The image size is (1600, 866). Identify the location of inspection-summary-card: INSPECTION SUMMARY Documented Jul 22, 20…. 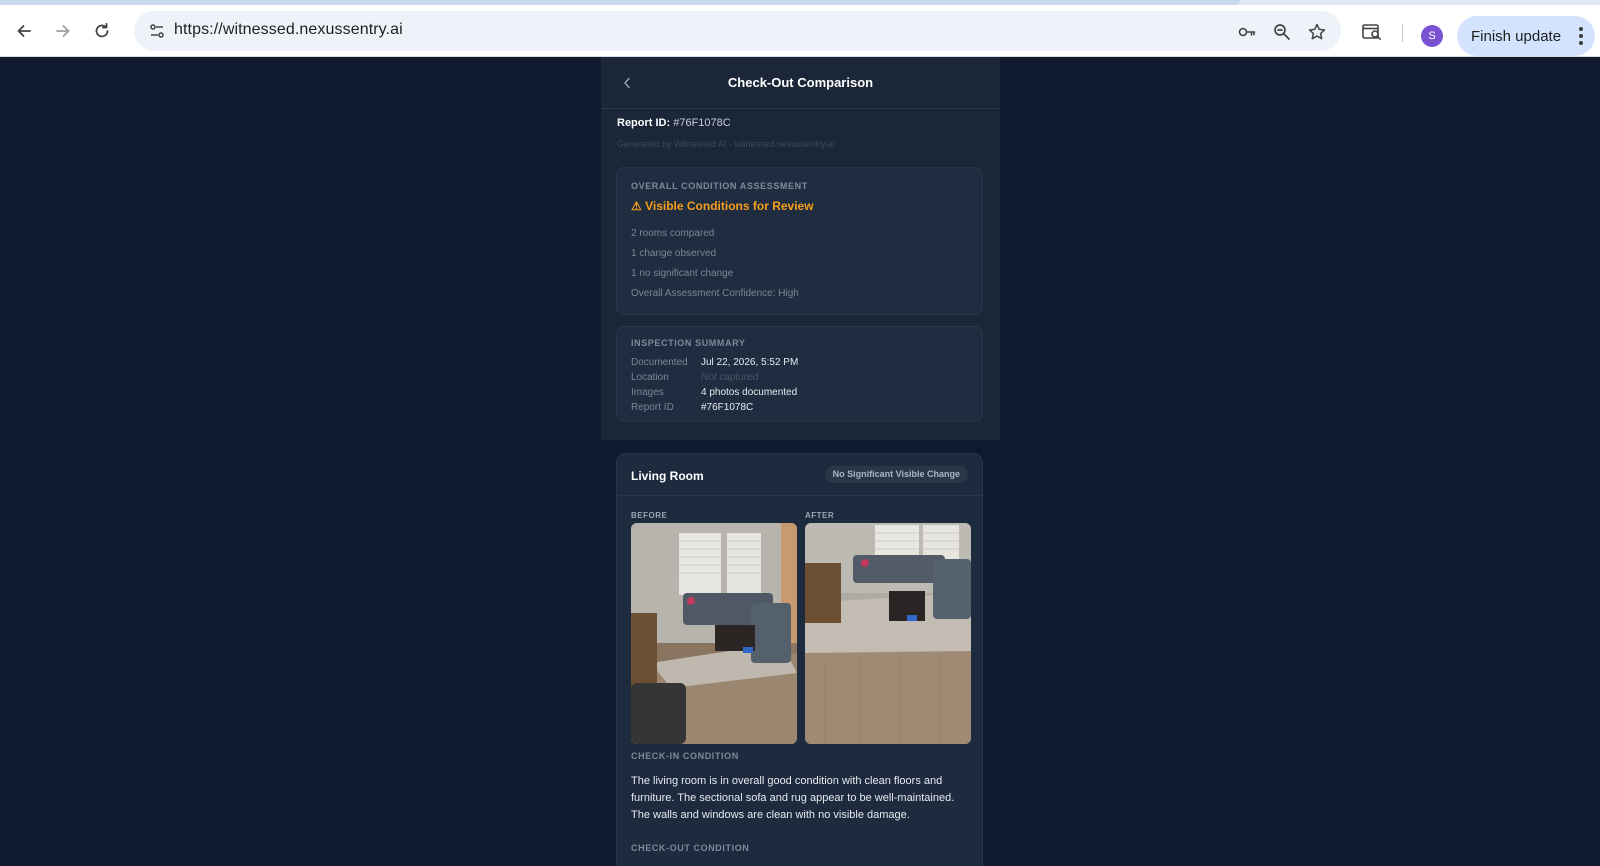
(799, 374).